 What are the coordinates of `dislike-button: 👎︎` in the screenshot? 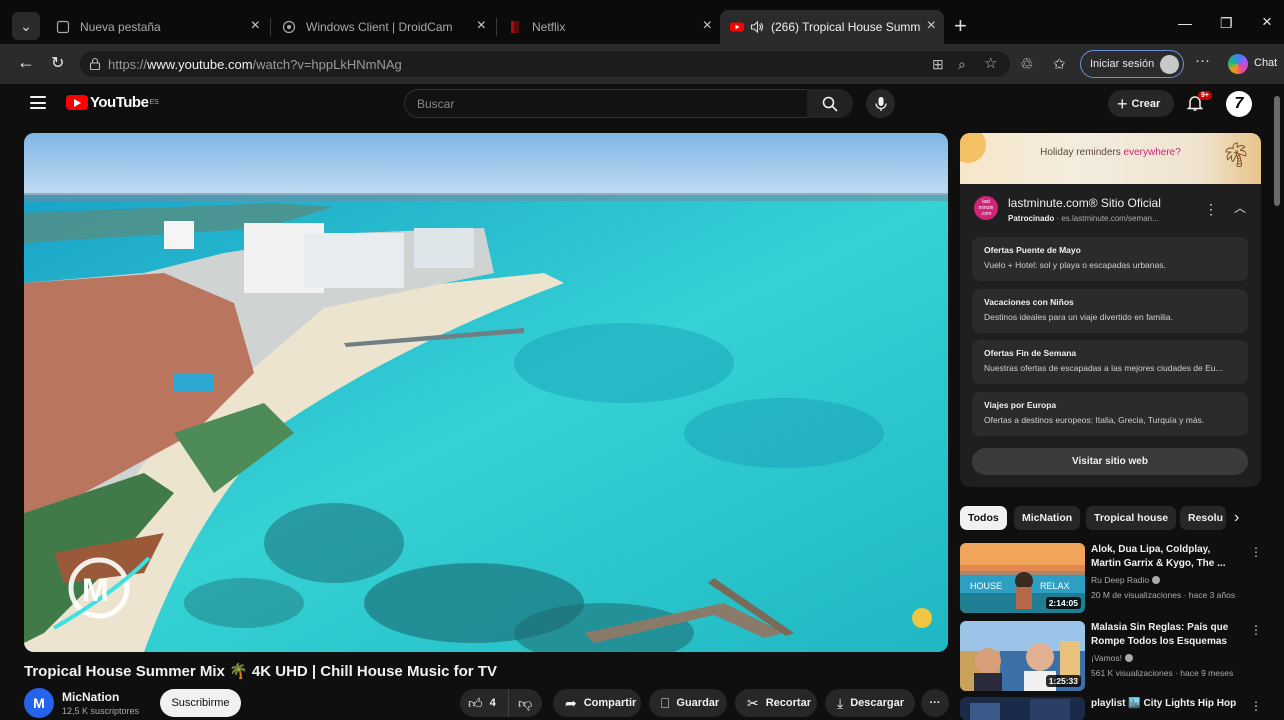 It's located at (525, 703).